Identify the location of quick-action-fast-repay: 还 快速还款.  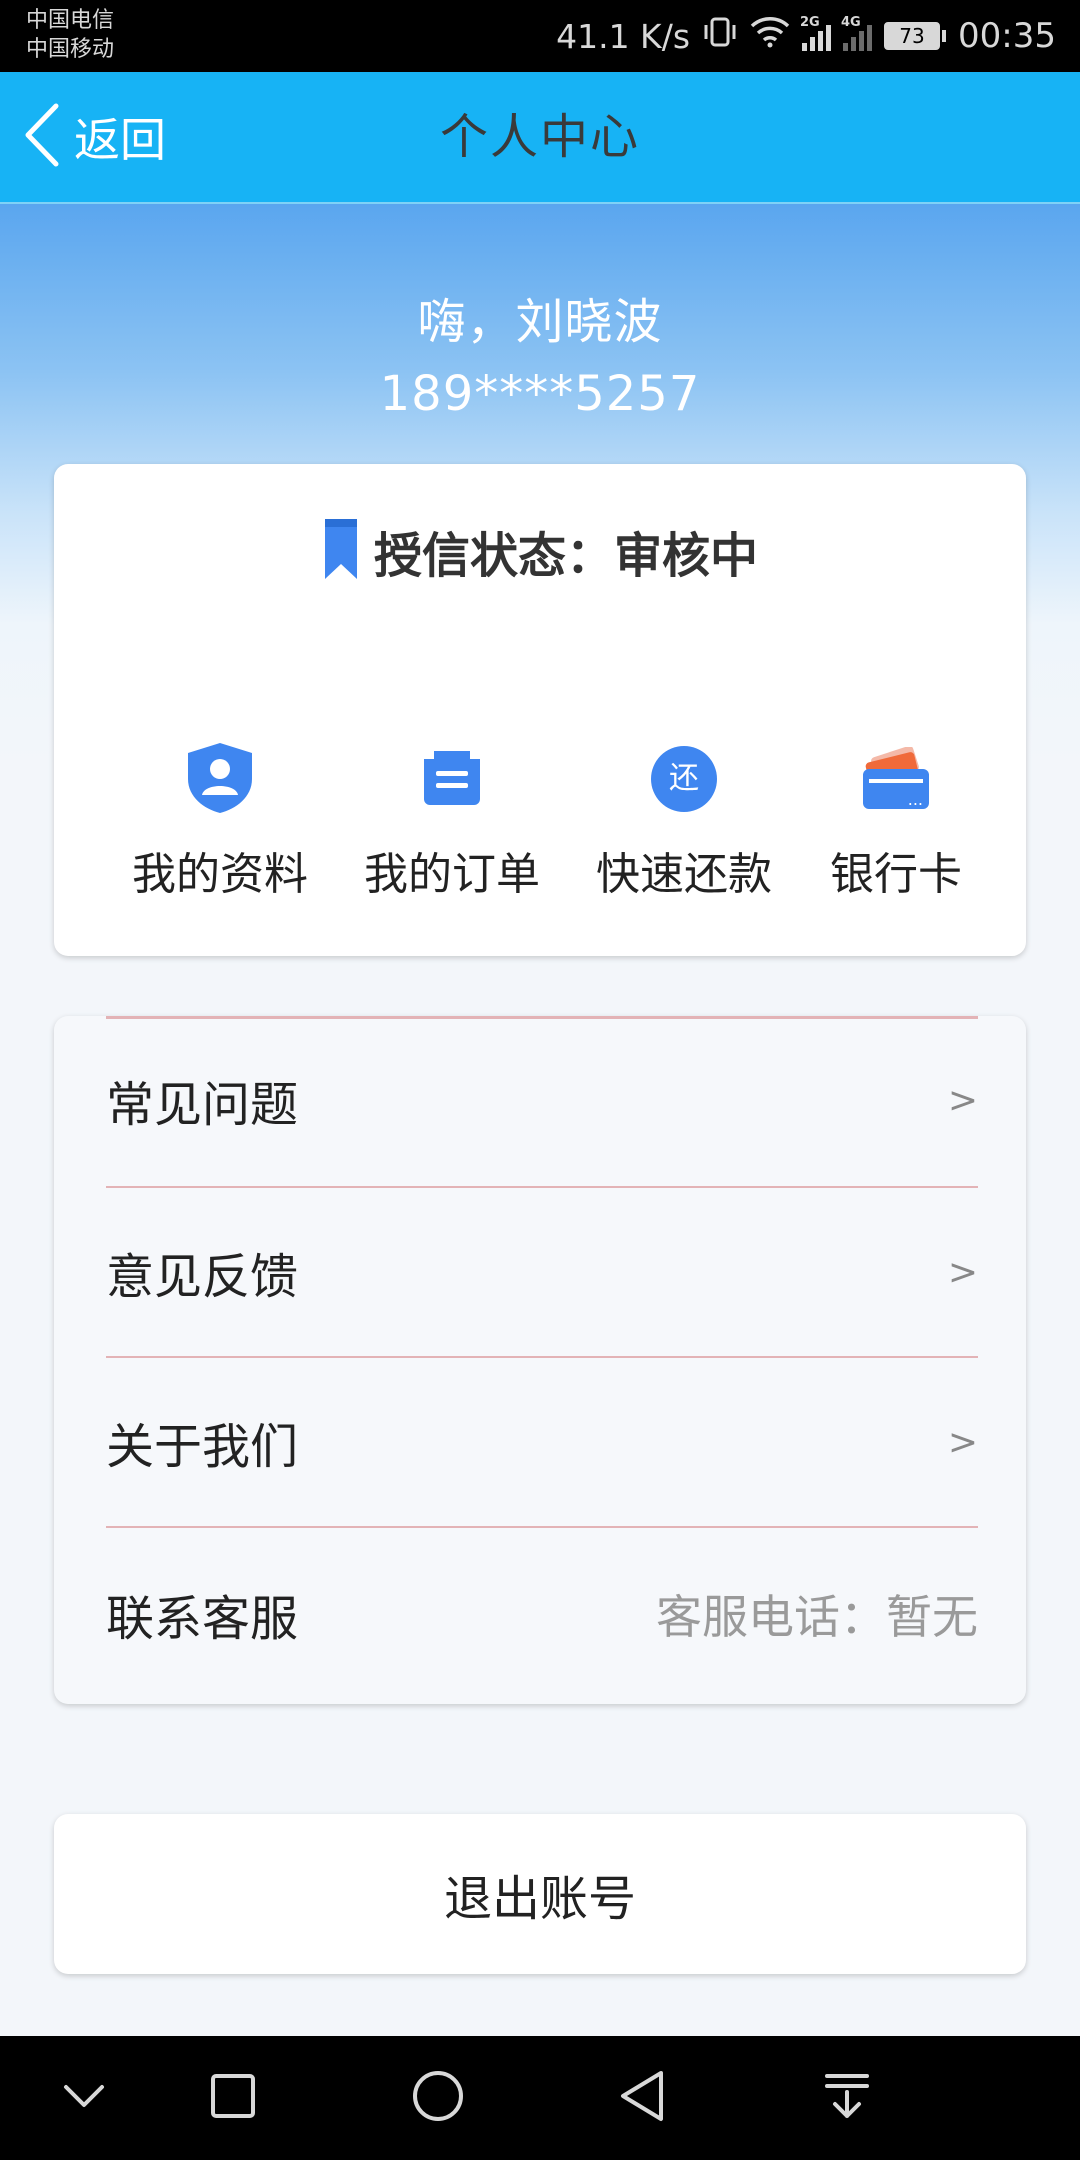
(684, 818).